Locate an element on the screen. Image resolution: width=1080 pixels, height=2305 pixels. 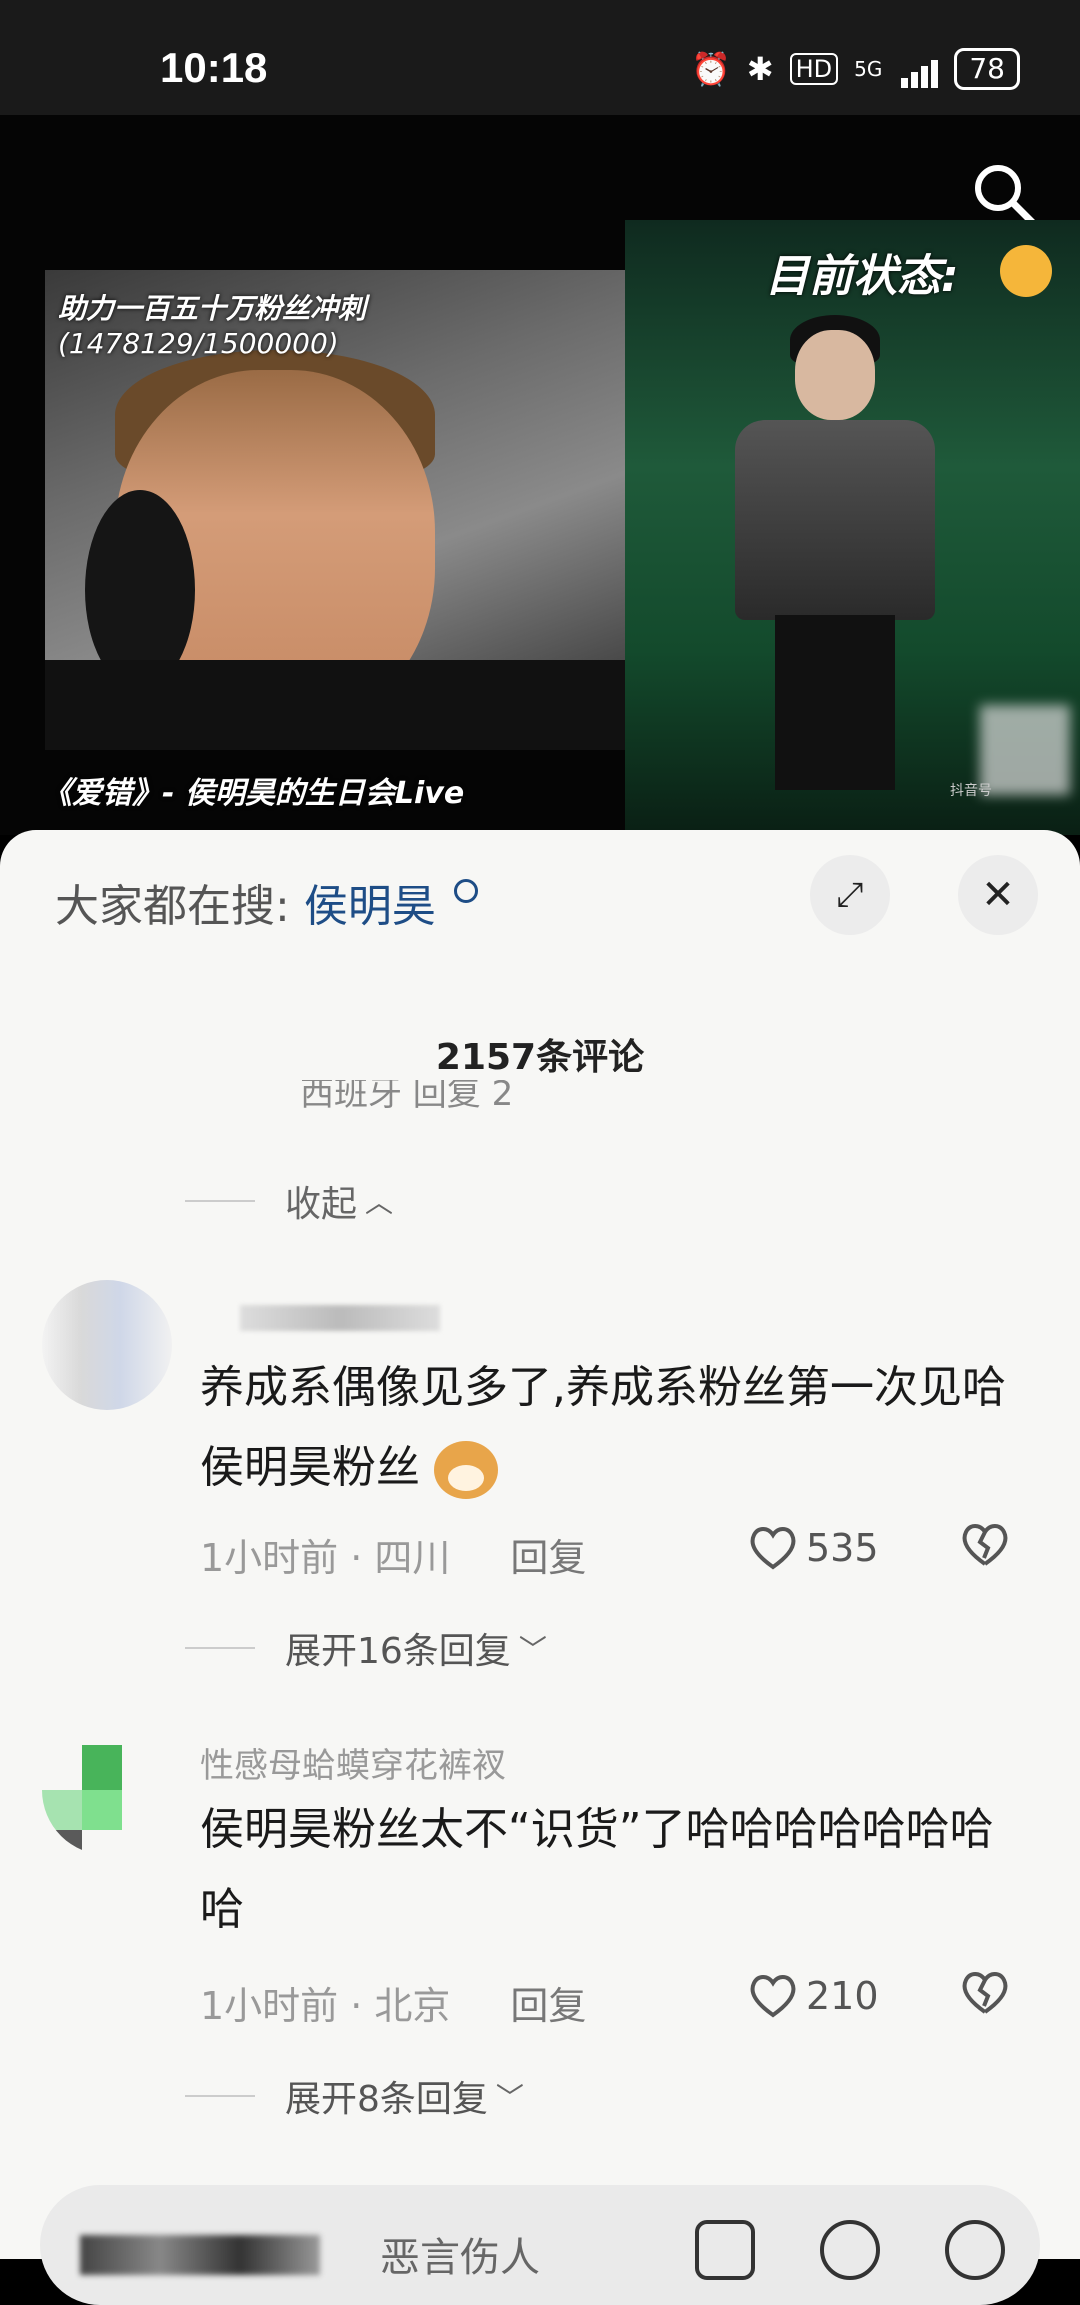
expand-button: ⤢ is located at coordinates (850, 895).